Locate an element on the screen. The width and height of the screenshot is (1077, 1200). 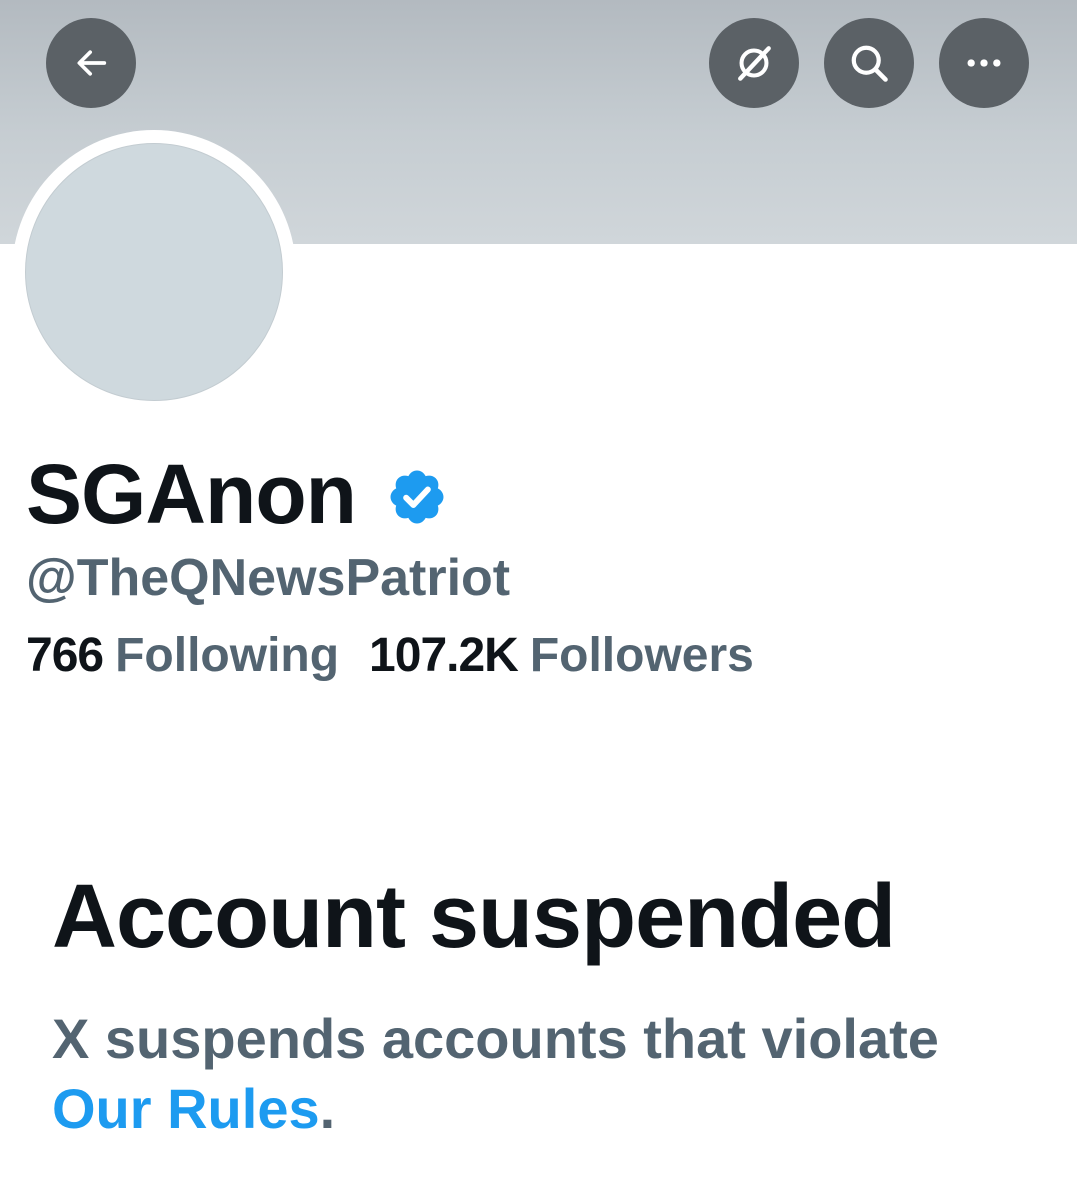
search-icon is located at coordinates (869, 63).